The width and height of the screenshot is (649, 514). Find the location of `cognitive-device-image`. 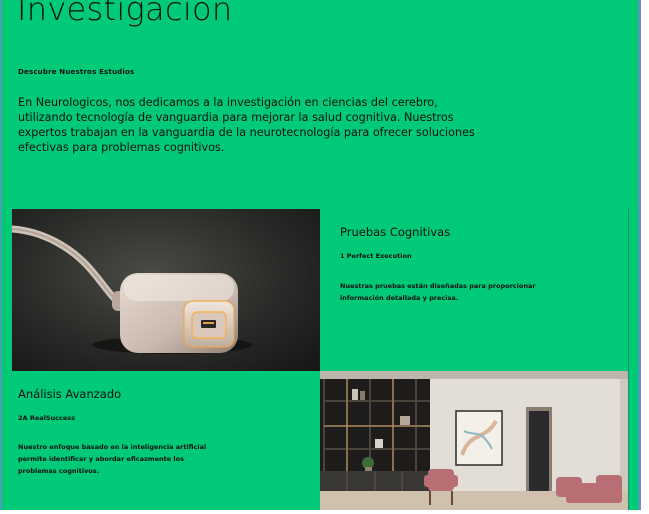

cognitive-device-image is located at coordinates (166, 290).